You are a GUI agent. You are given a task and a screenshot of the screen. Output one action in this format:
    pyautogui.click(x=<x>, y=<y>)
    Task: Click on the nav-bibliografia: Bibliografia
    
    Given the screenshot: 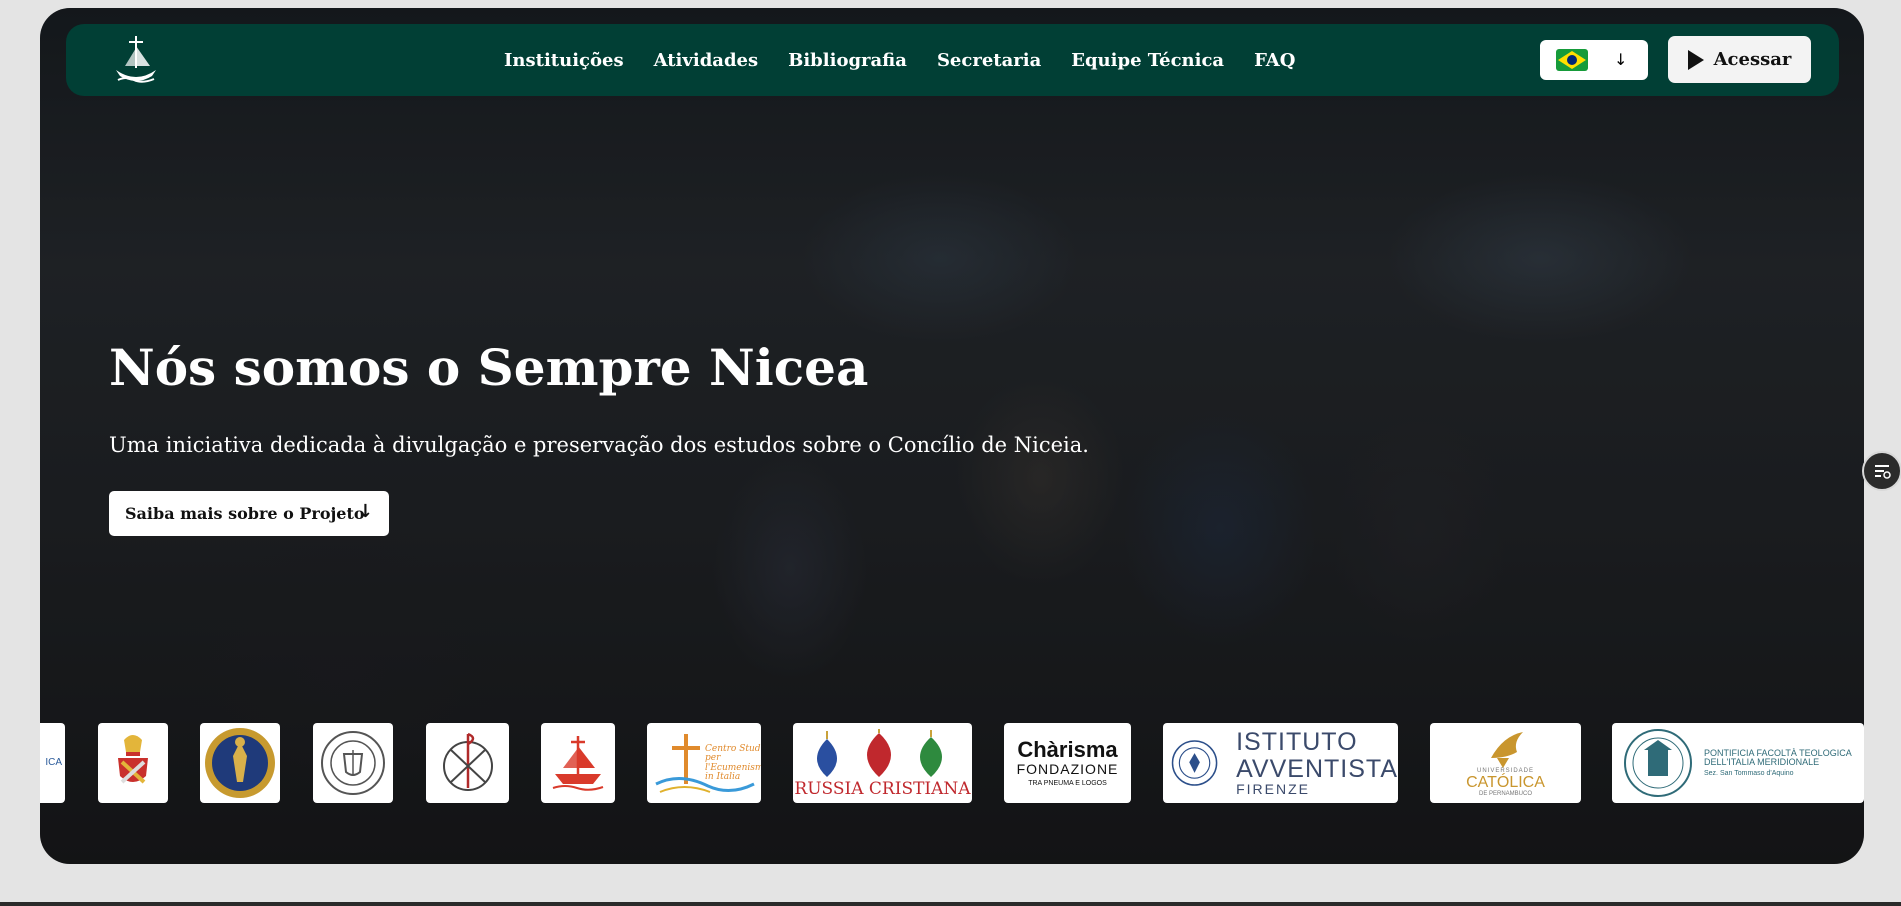 What is the action you would take?
    pyautogui.click(x=847, y=60)
    